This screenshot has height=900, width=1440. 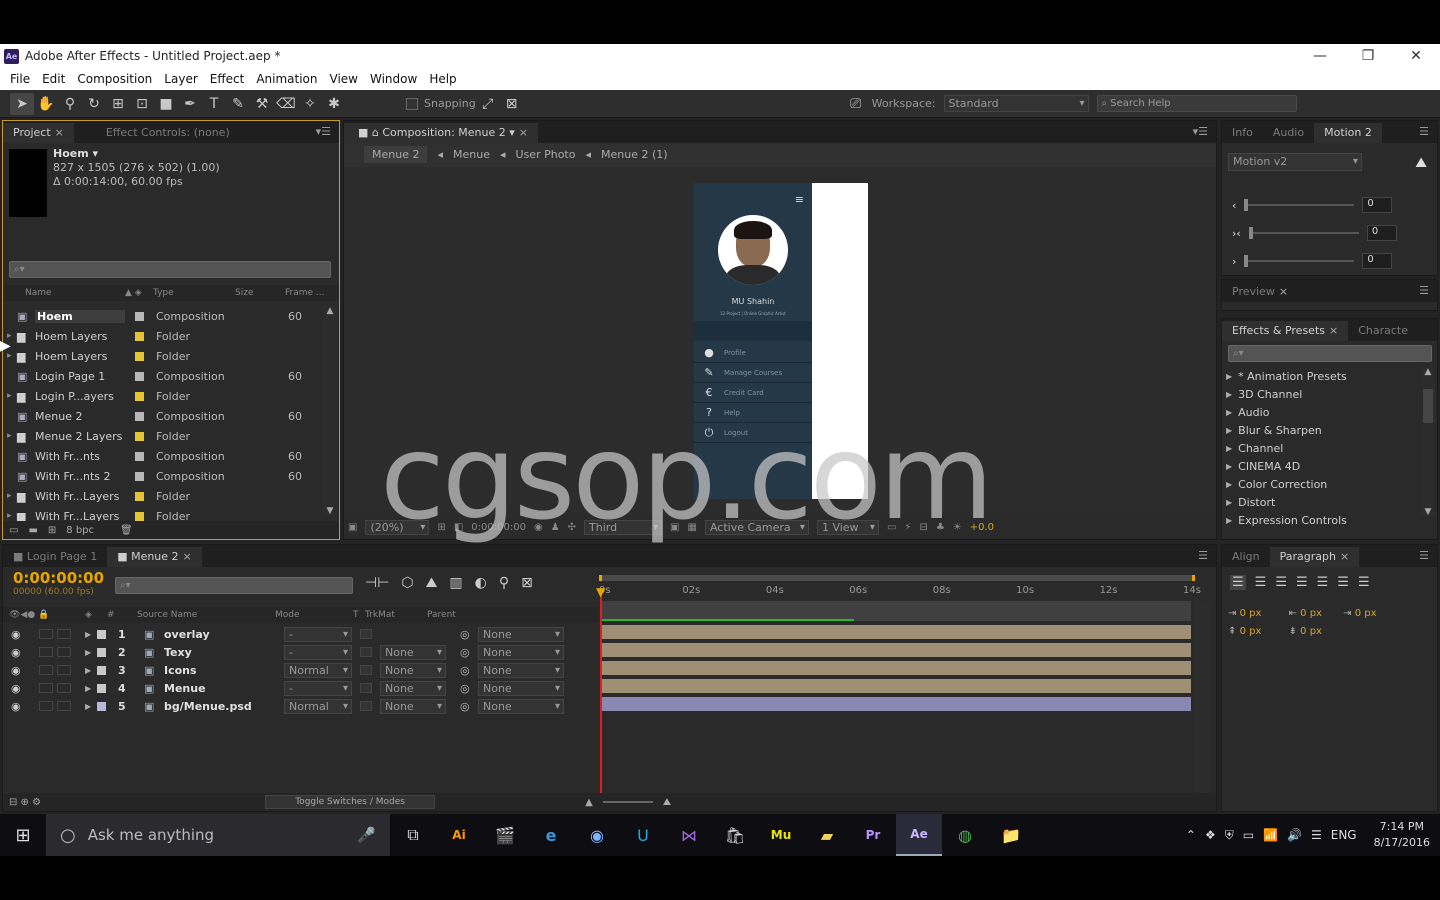 I want to click on project-scrollbar: ▲ ▼, so click(x=330, y=411).